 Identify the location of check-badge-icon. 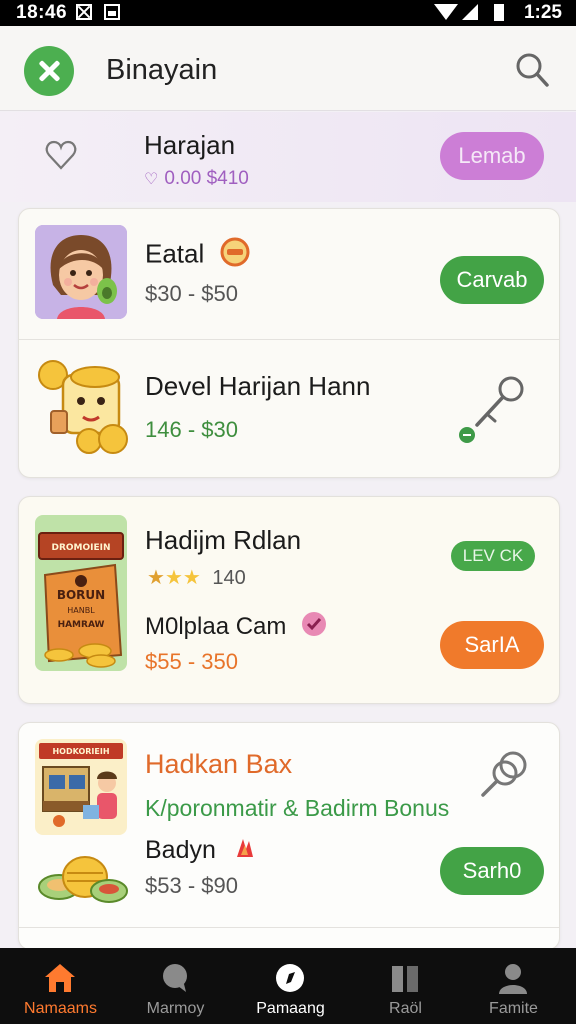
(314, 627).